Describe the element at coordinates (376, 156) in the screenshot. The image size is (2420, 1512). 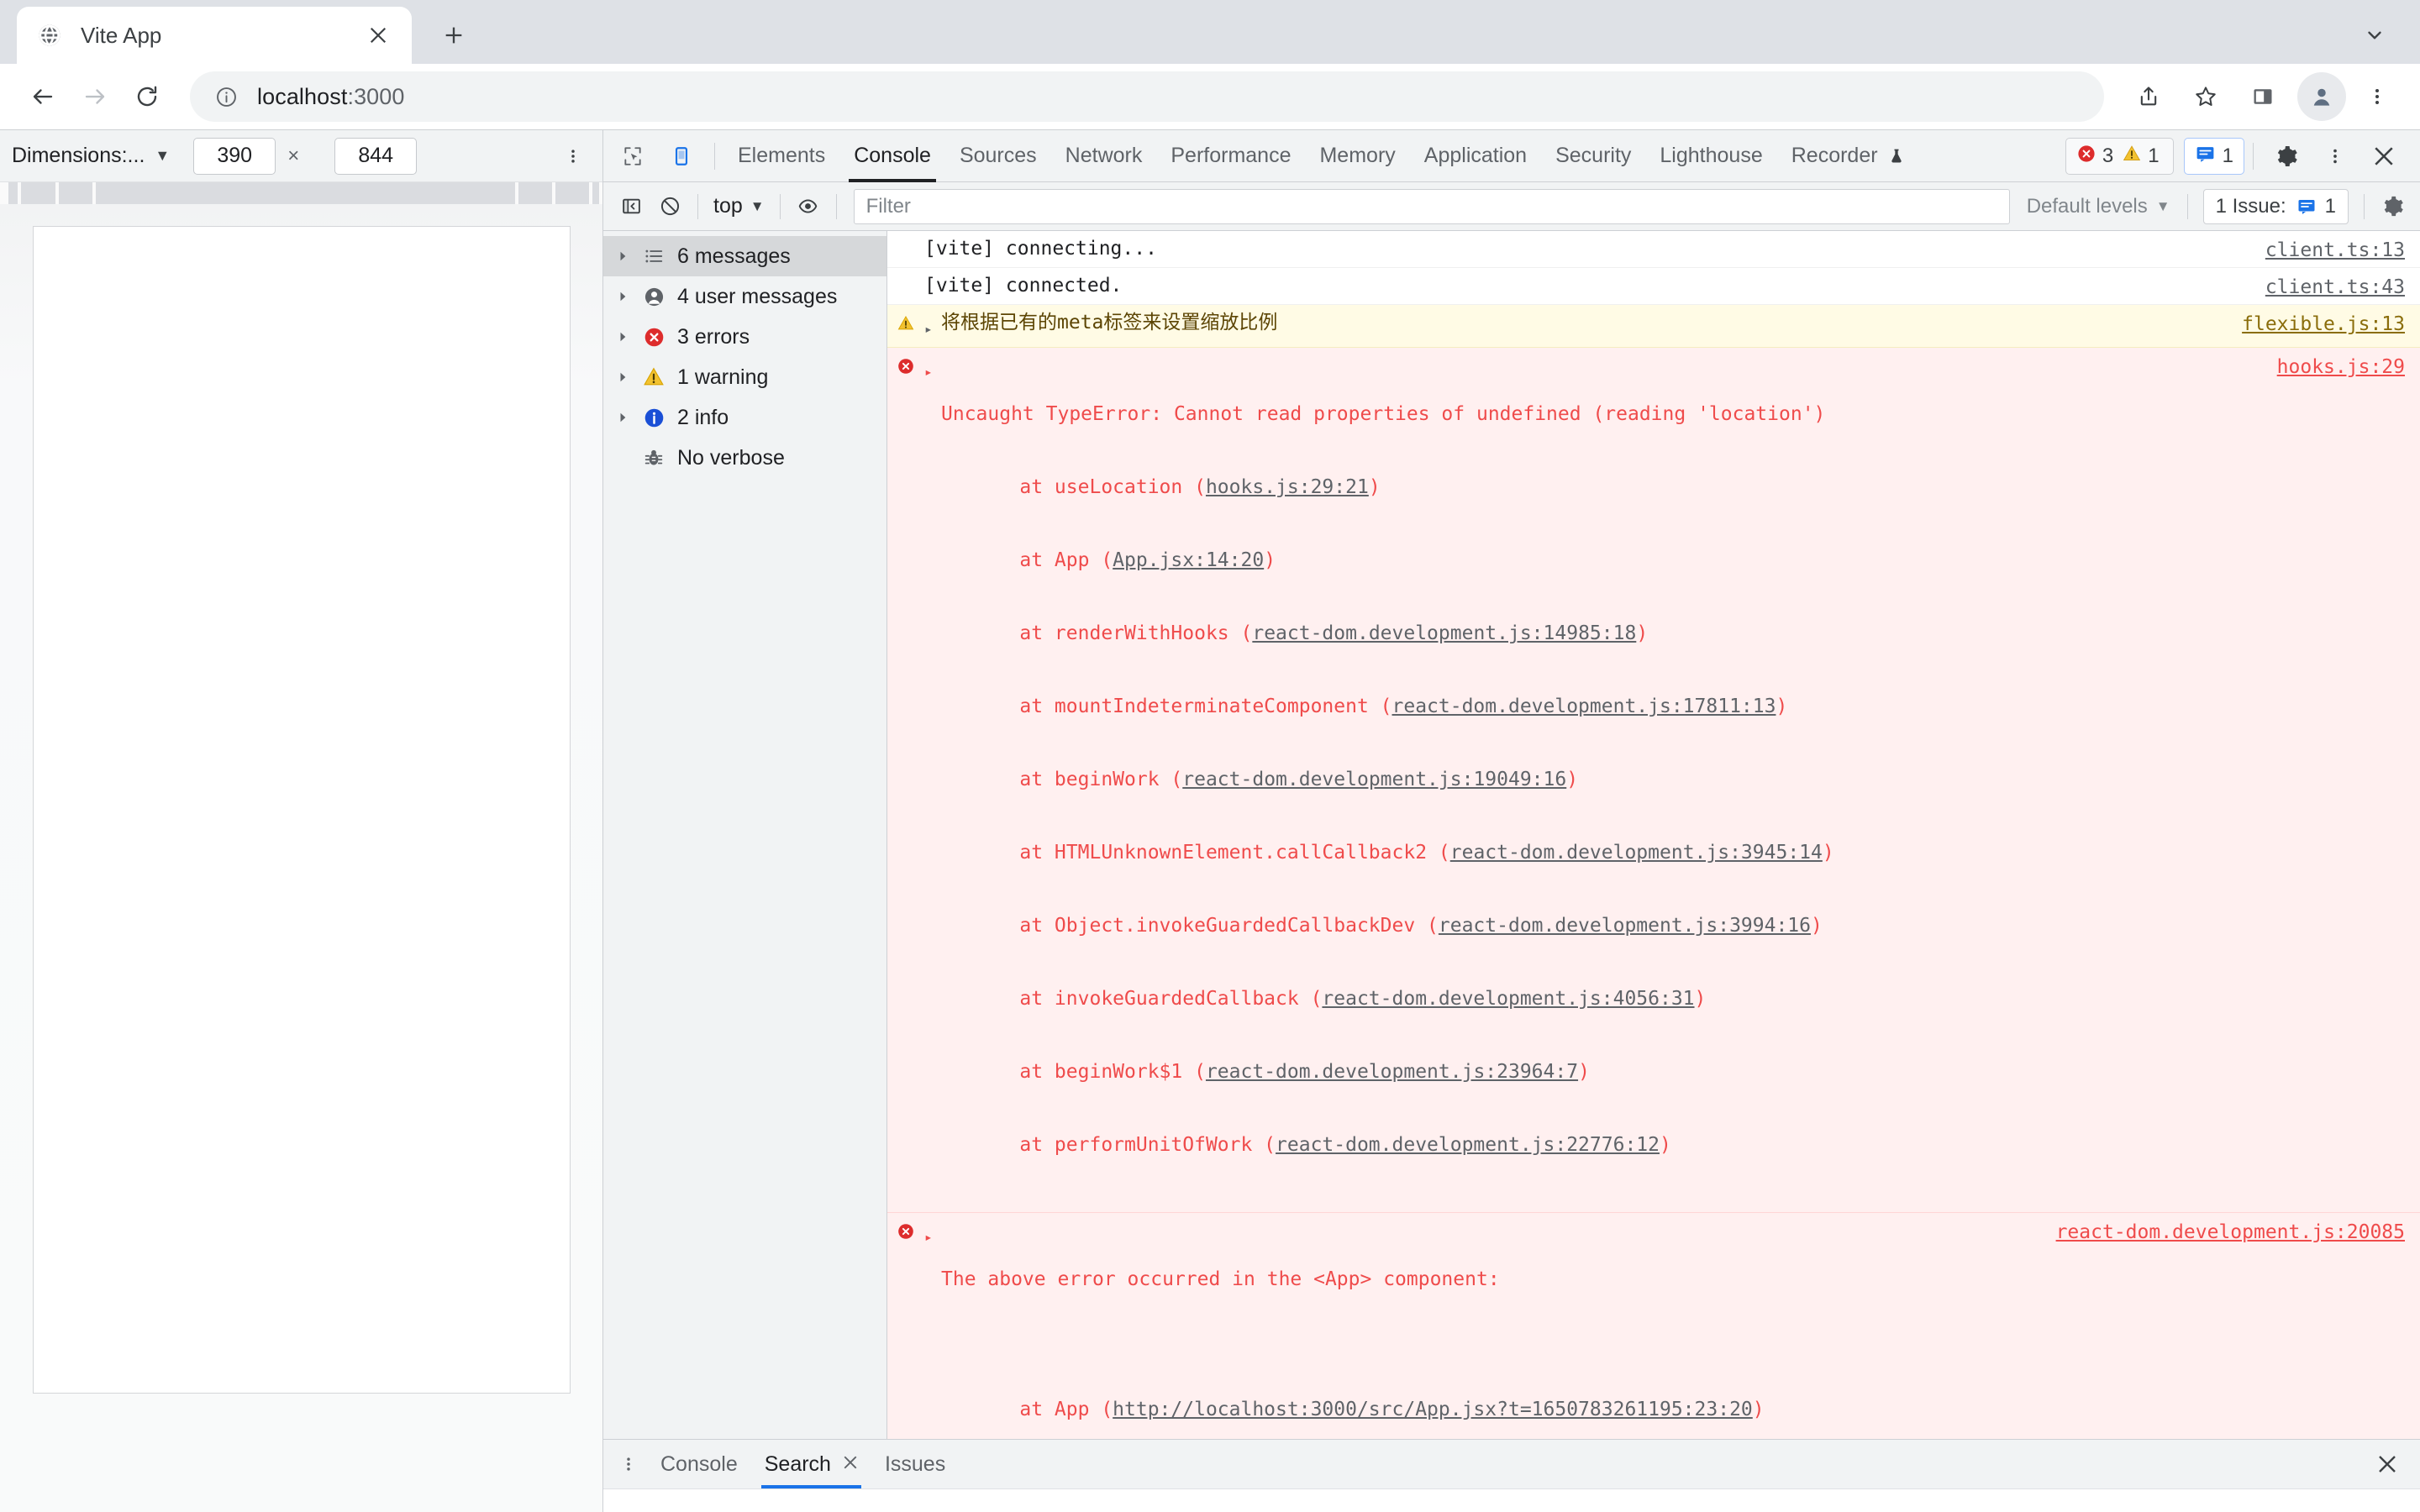
I see `device-height-input: 844` at that location.